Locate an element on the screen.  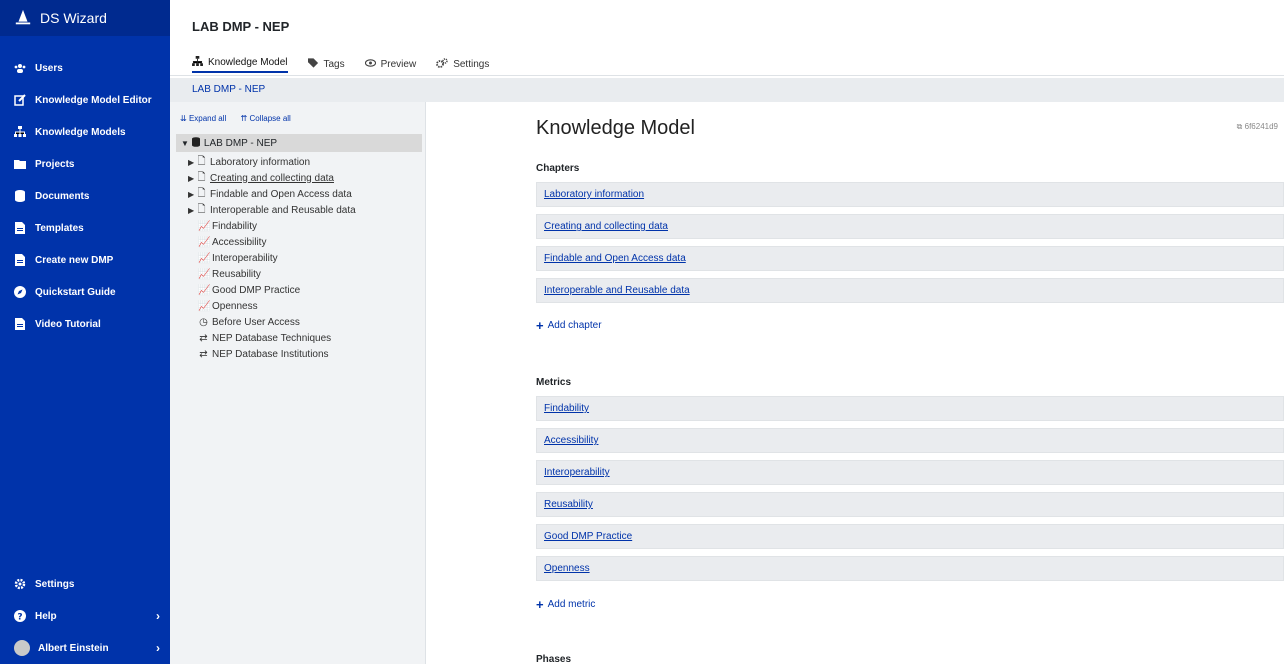
chapter-link: Interoperable and Reusable data is located at coordinates (617, 290).